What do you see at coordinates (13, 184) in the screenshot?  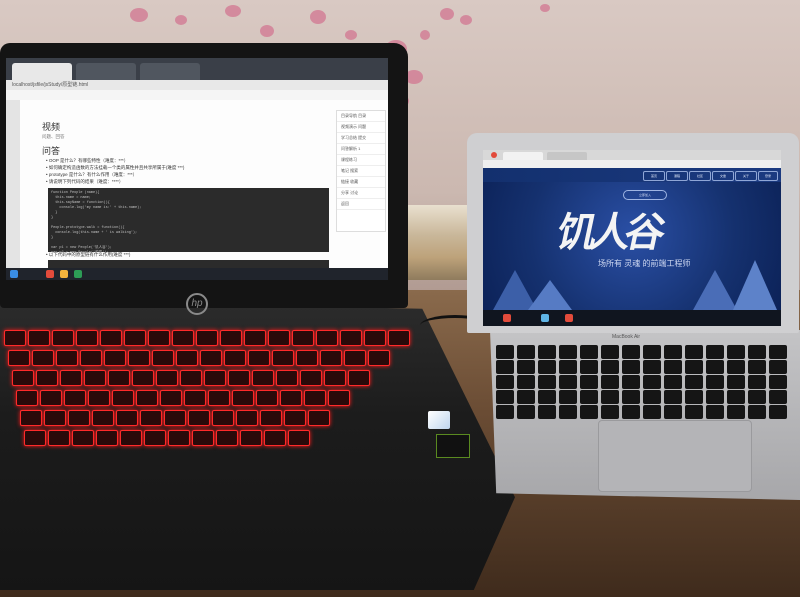 I see `page-left-strip` at bounding box center [13, 184].